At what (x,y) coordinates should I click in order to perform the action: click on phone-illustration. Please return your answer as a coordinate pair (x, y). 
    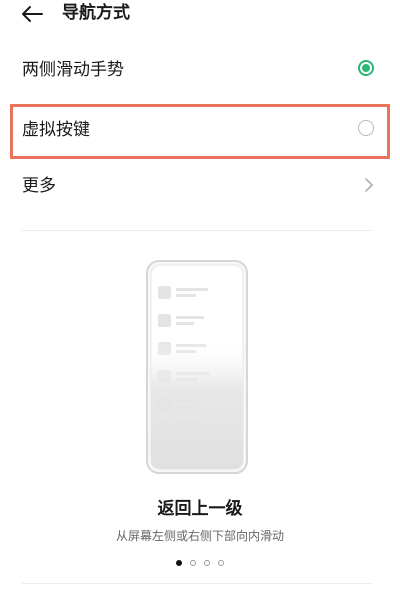
    Looking at the image, I should click on (197, 367).